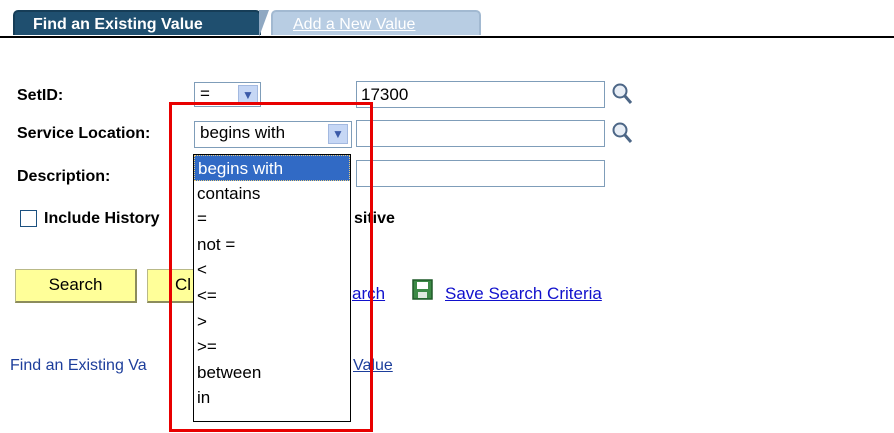 This screenshot has height=433, width=894. What do you see at coordinates (40, 95) in the screenshot?
I see `setid-label: SetID:` at bounding box center [40, 95].